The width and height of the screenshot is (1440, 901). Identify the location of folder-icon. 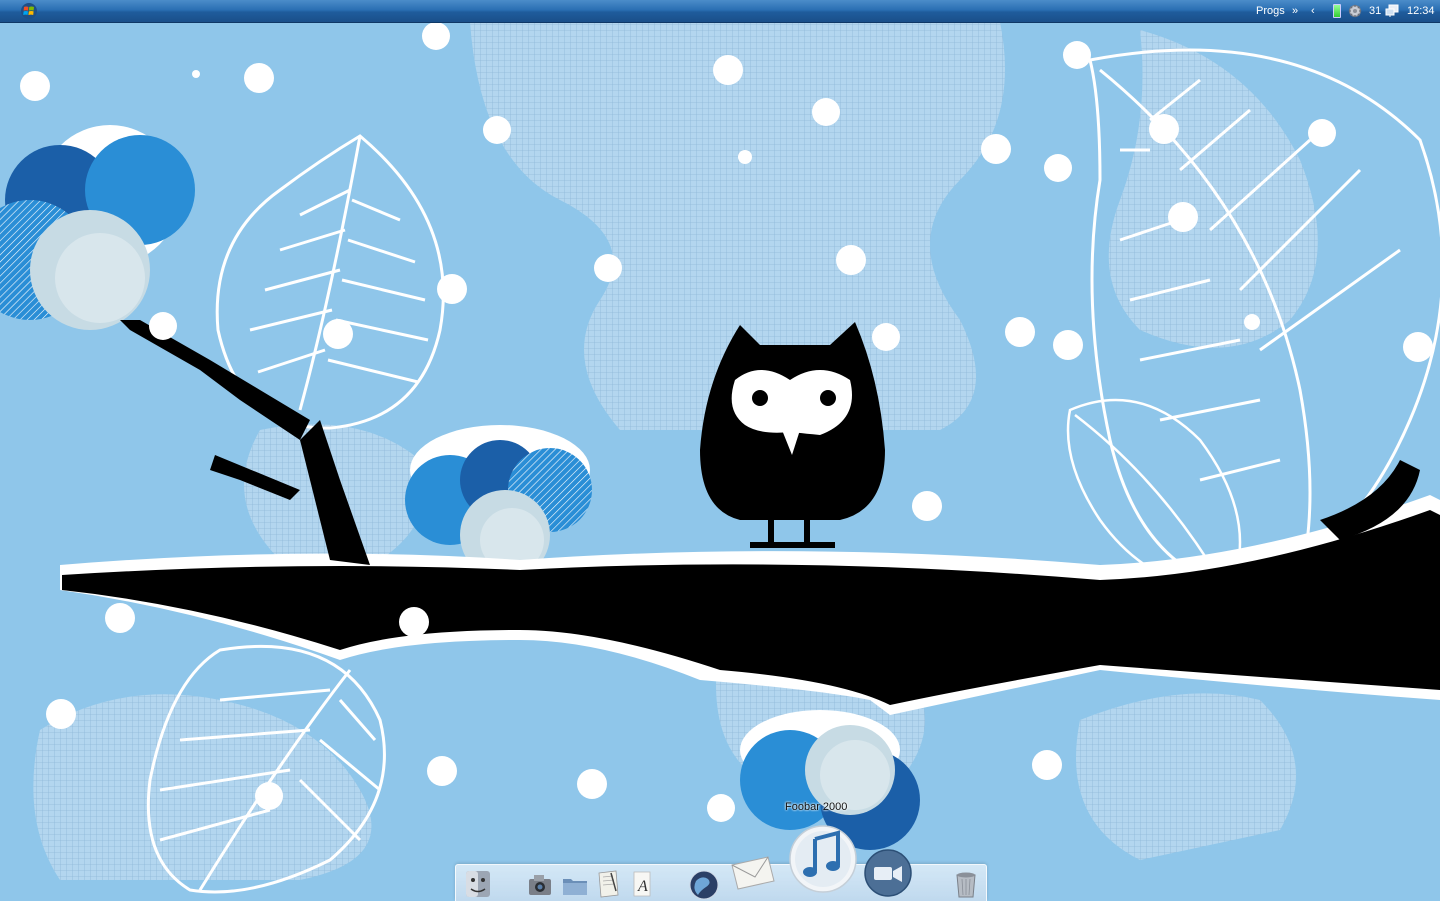
(575, 885).